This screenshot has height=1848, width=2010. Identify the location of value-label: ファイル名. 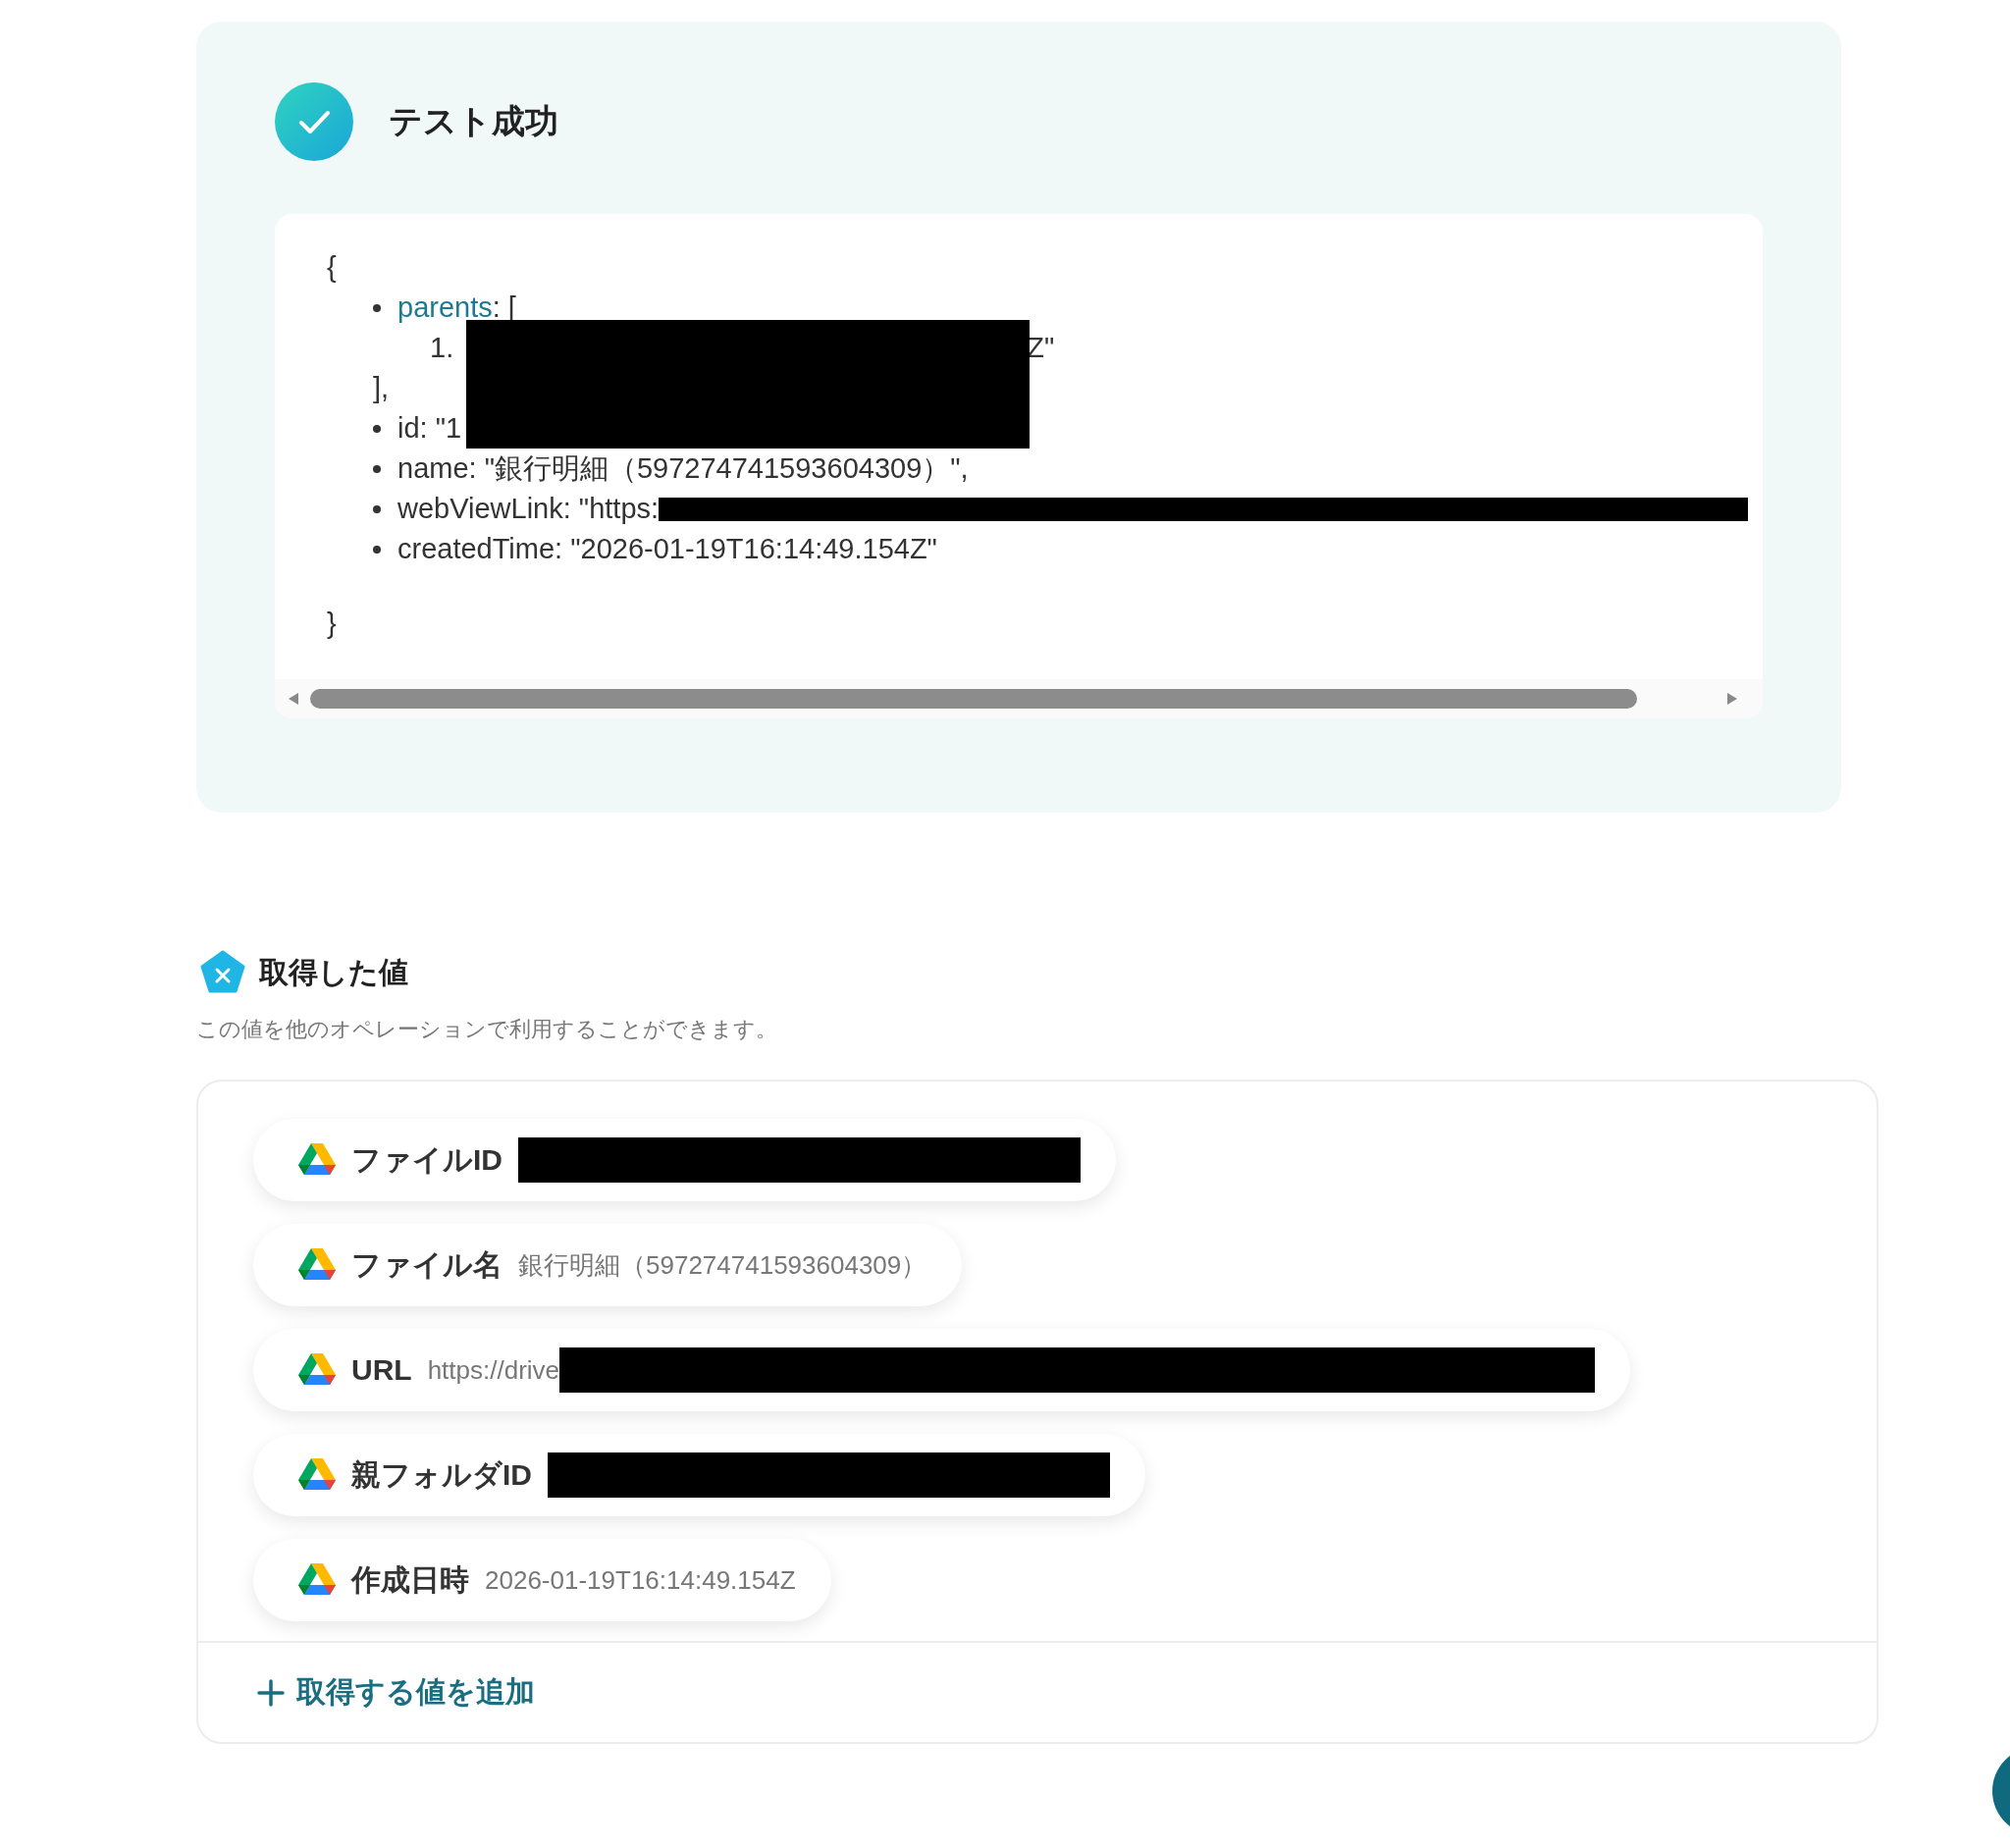
(426, 1265).